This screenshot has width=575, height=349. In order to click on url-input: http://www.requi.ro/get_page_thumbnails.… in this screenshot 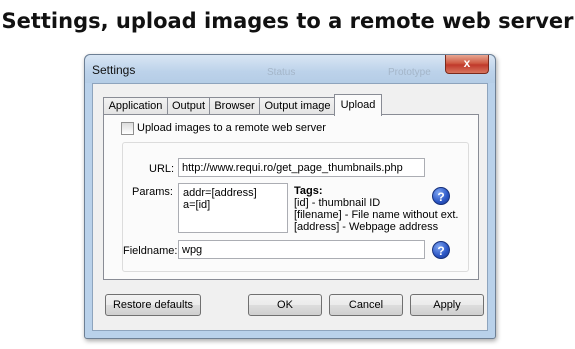, I will do `click(301, 167)`.